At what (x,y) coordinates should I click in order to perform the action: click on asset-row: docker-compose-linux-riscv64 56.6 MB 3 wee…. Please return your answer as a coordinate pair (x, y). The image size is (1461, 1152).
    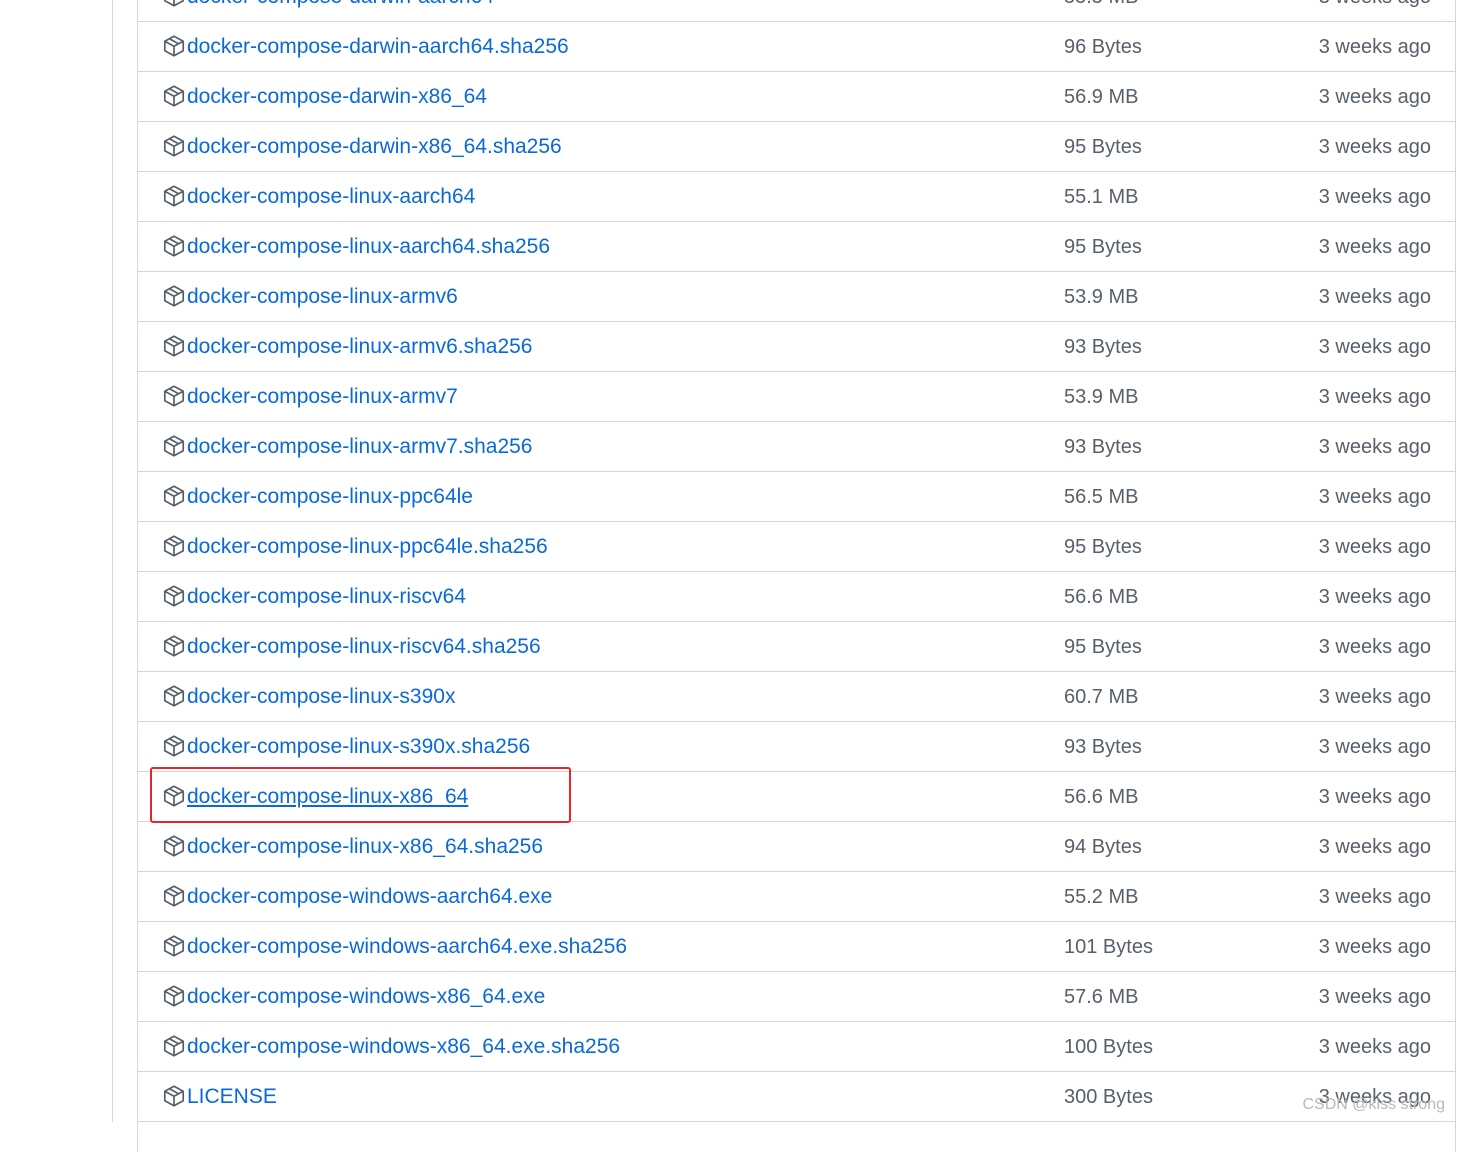
    Looking at the image, I should click on (796, 597).